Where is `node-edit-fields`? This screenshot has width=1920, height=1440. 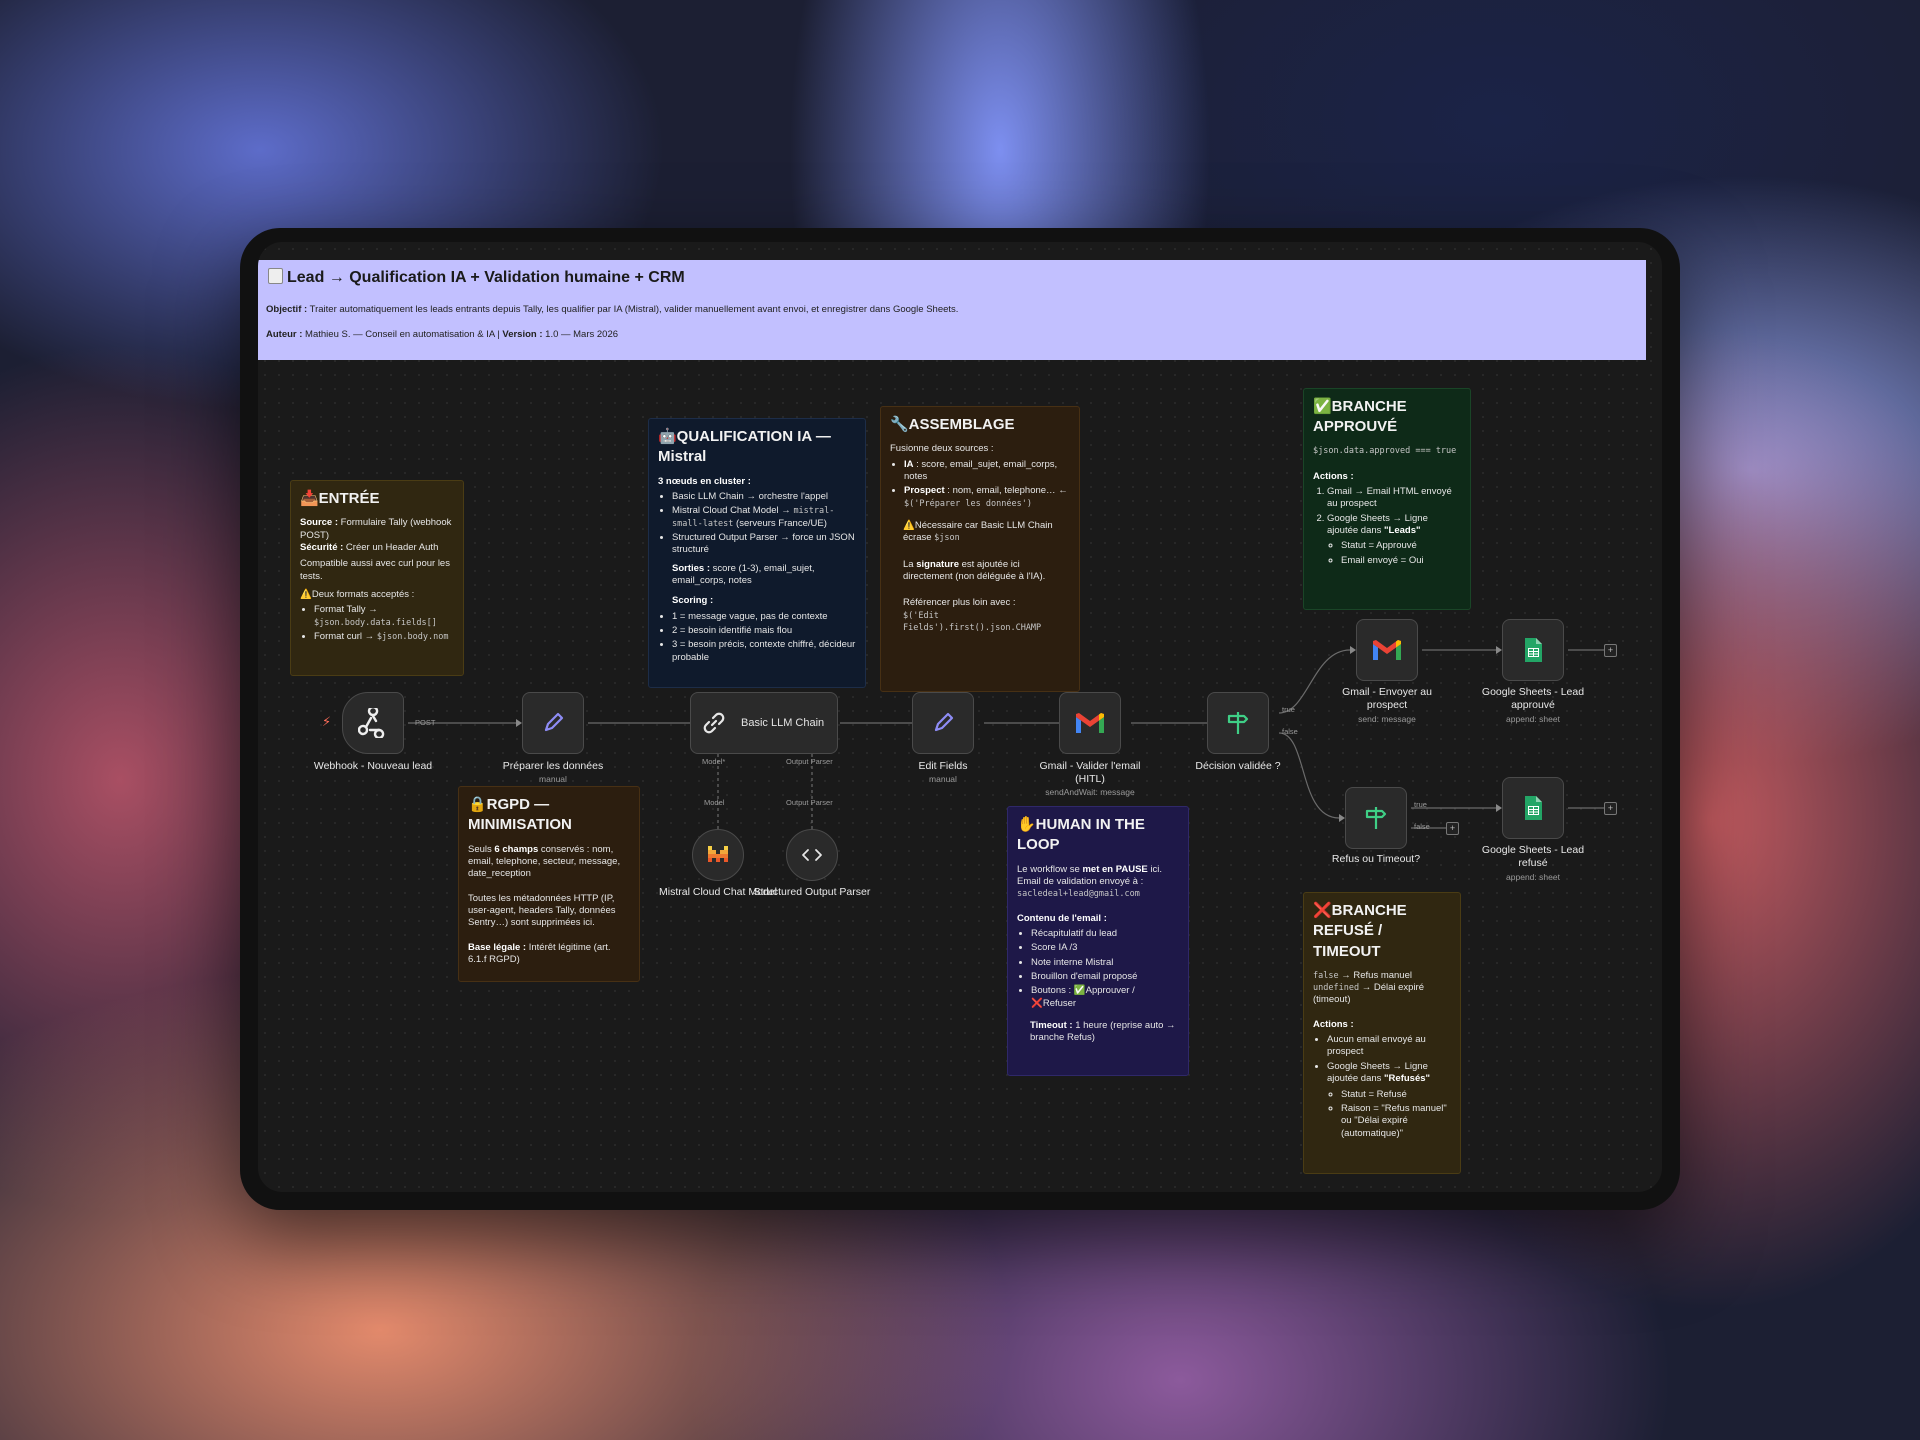
node-edit-fields is located at coordinates (943, 723).